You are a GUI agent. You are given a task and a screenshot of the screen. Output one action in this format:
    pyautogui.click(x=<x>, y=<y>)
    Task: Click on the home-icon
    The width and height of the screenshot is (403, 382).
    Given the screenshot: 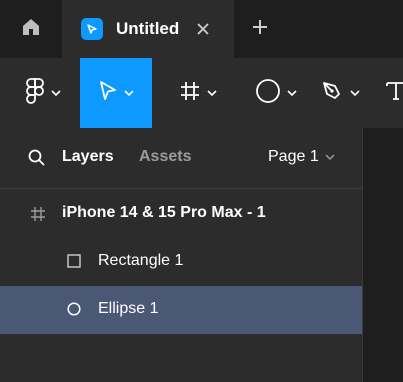 What is the action you would take?
    pyautogui.click(x=31, y=29)
    